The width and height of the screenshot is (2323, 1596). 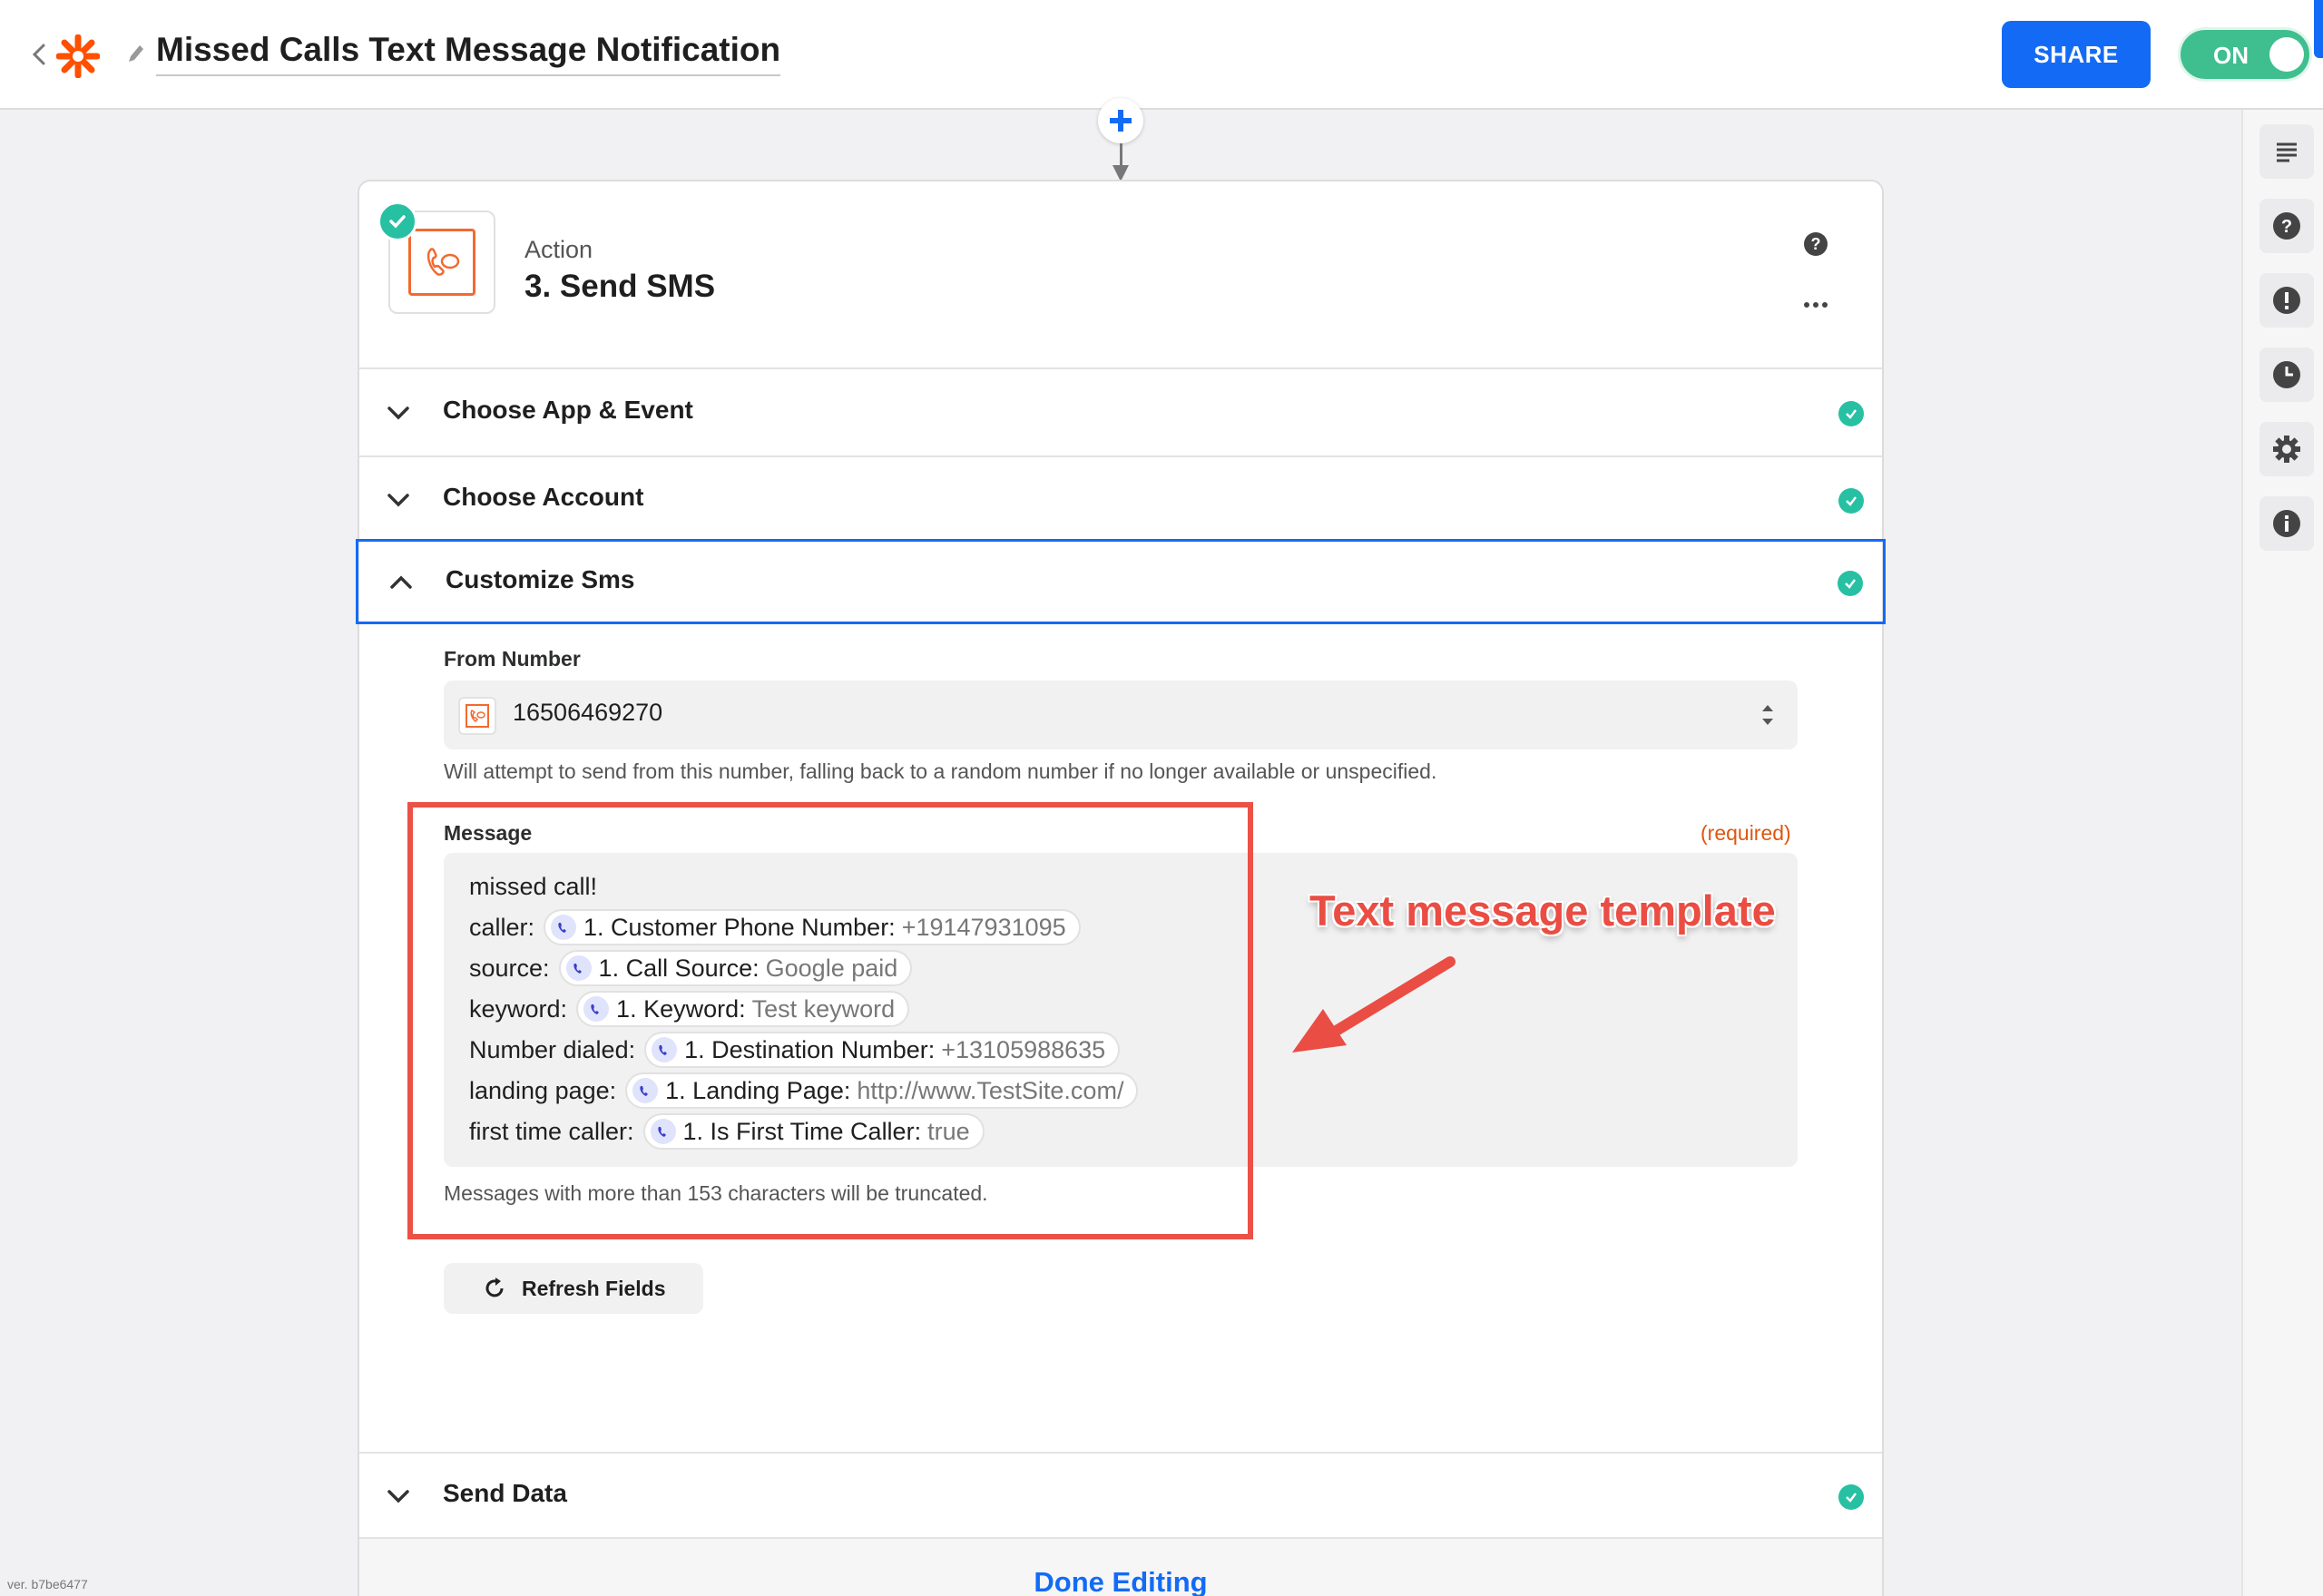 What do you see at coordinates (1121, 1581) in the screenshot?
I see `done-editing-button: Done Editing` at bounding box center [1121, 1581].